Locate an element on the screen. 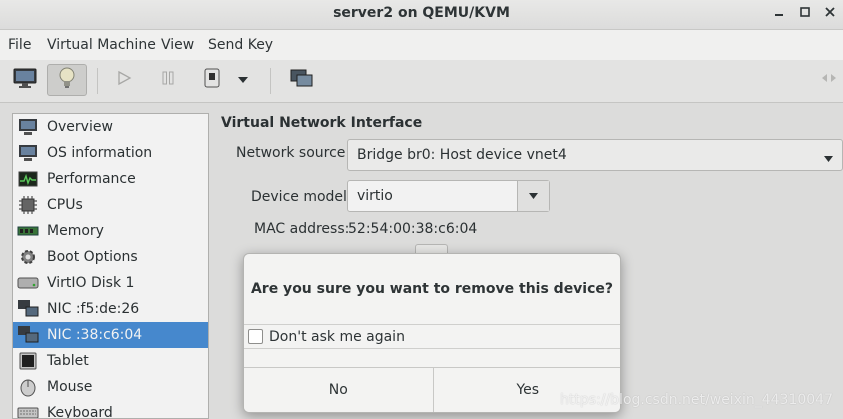 This screenshot has width=843, height=419. menu-send-key: Send Key is located at coordinates (240, 45).